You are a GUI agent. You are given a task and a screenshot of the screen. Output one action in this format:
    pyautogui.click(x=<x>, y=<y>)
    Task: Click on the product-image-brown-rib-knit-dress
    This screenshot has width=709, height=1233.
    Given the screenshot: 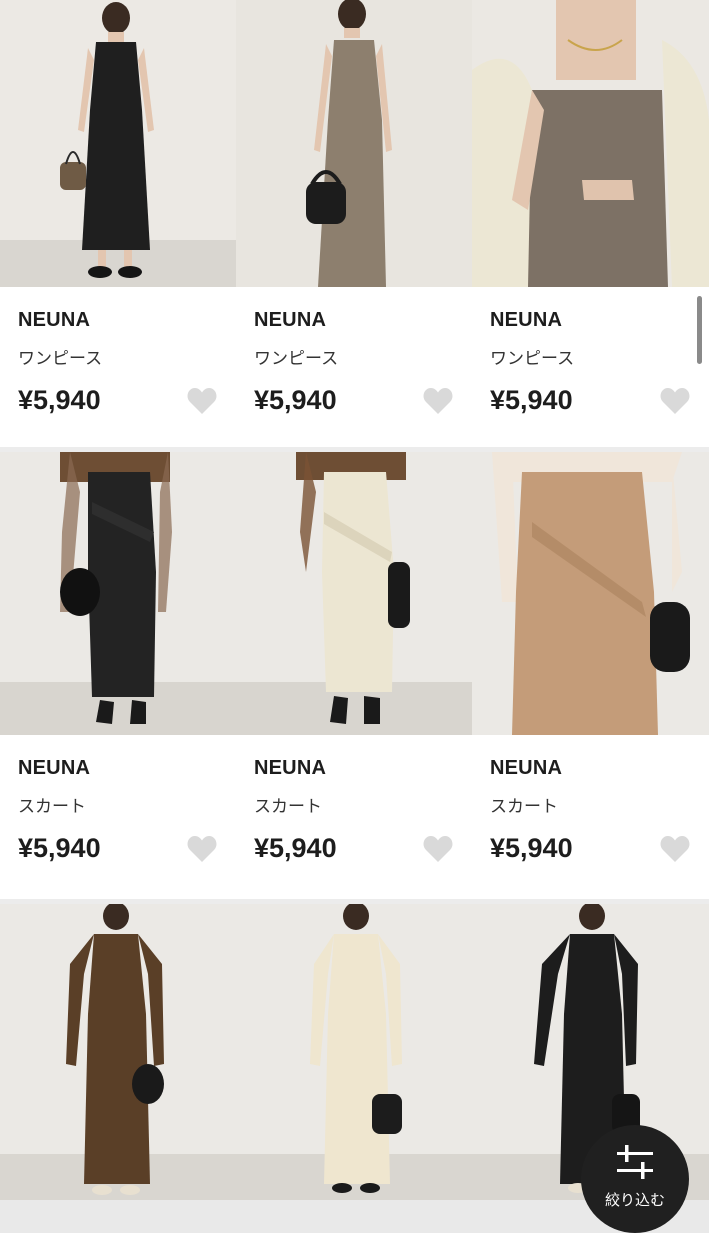 What is the action you would take?
    pyautogui.click(x=118, y=1052)
    